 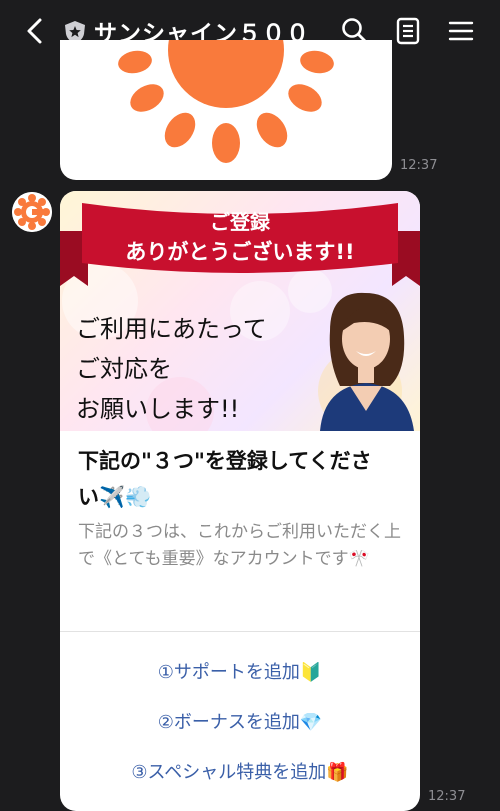 I want to click on banner-text: ご利用にあたって ご対応を お願いします!!, so click(x=171, y=369).